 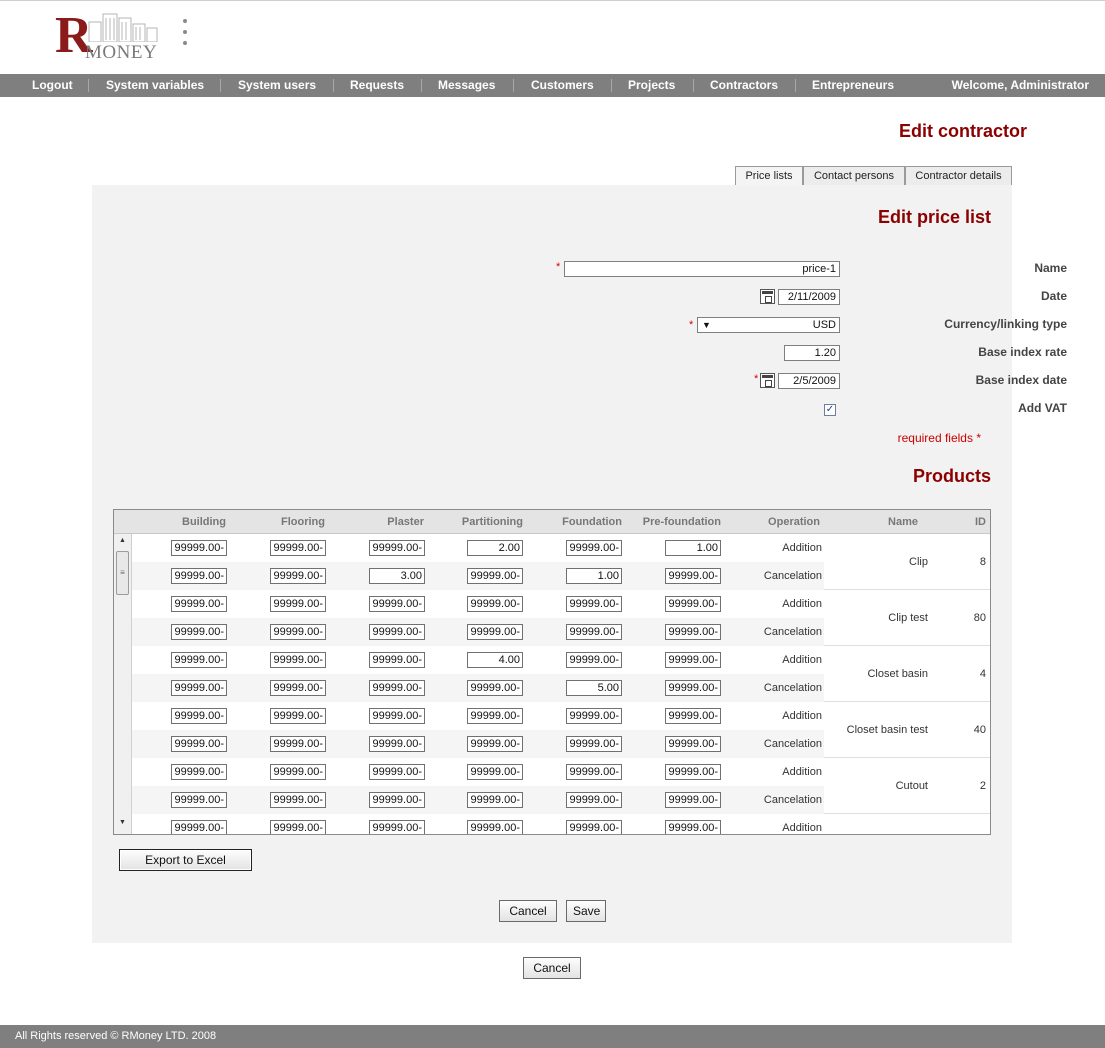 I want to click on tab-price-lists: Price lists, so click(x=769, y=176).